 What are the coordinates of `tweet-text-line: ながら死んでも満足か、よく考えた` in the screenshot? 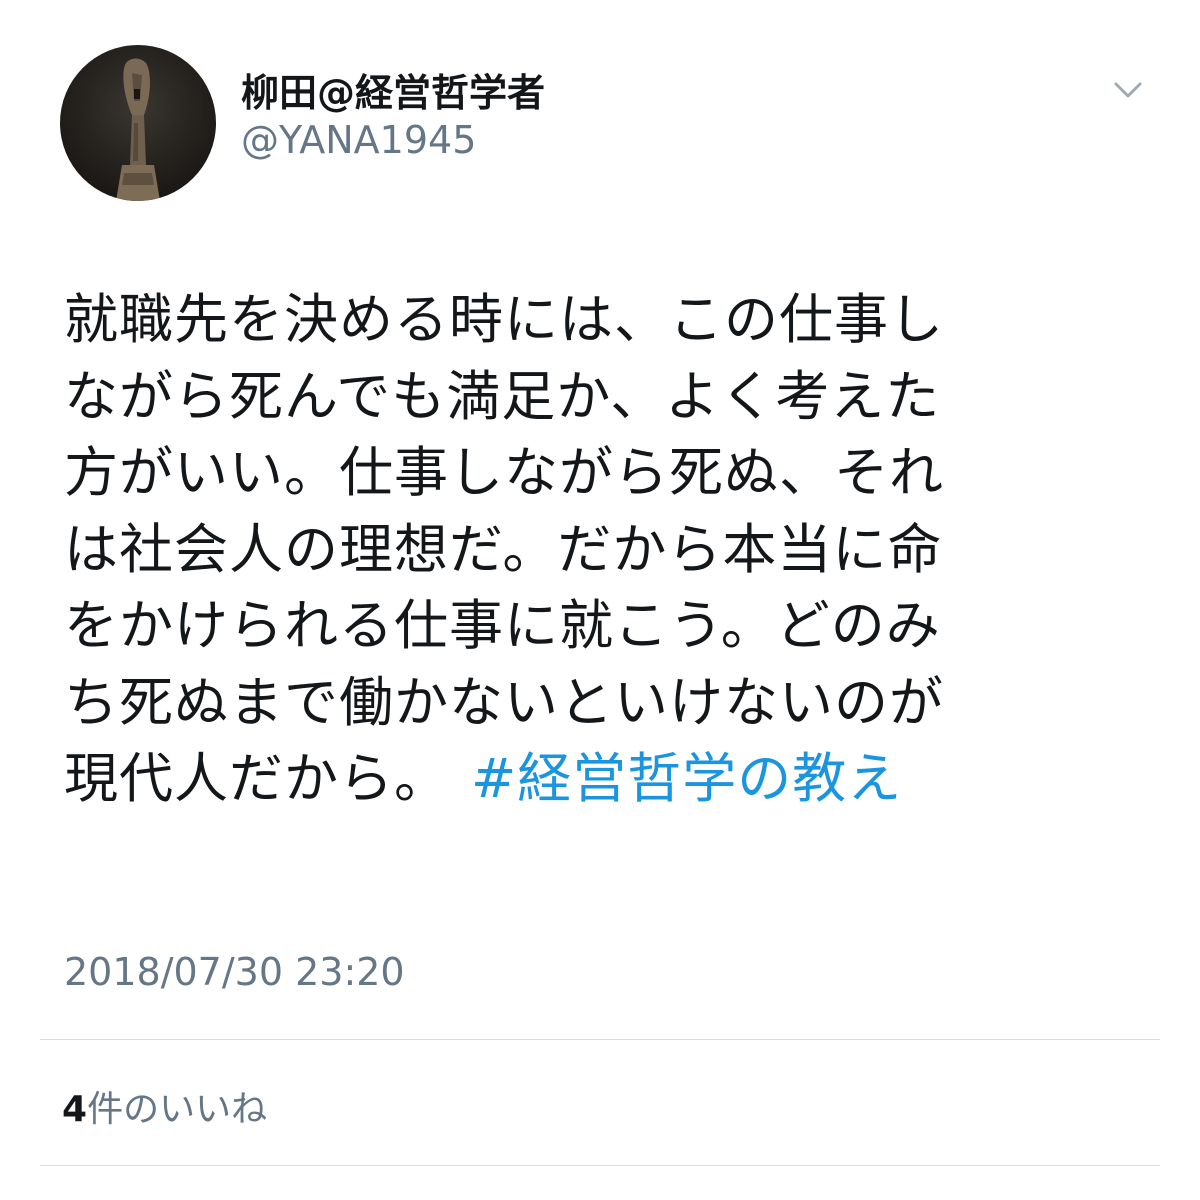 It's located at (502, 396).